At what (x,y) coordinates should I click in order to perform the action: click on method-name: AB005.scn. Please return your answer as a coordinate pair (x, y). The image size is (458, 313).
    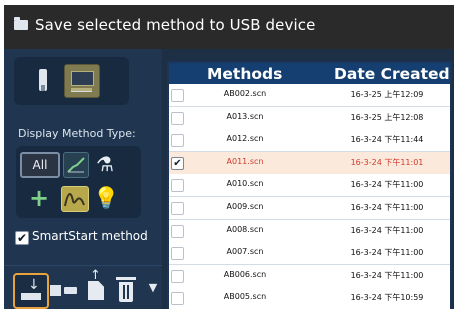
    Looking at the image, I should click on (245, 297).